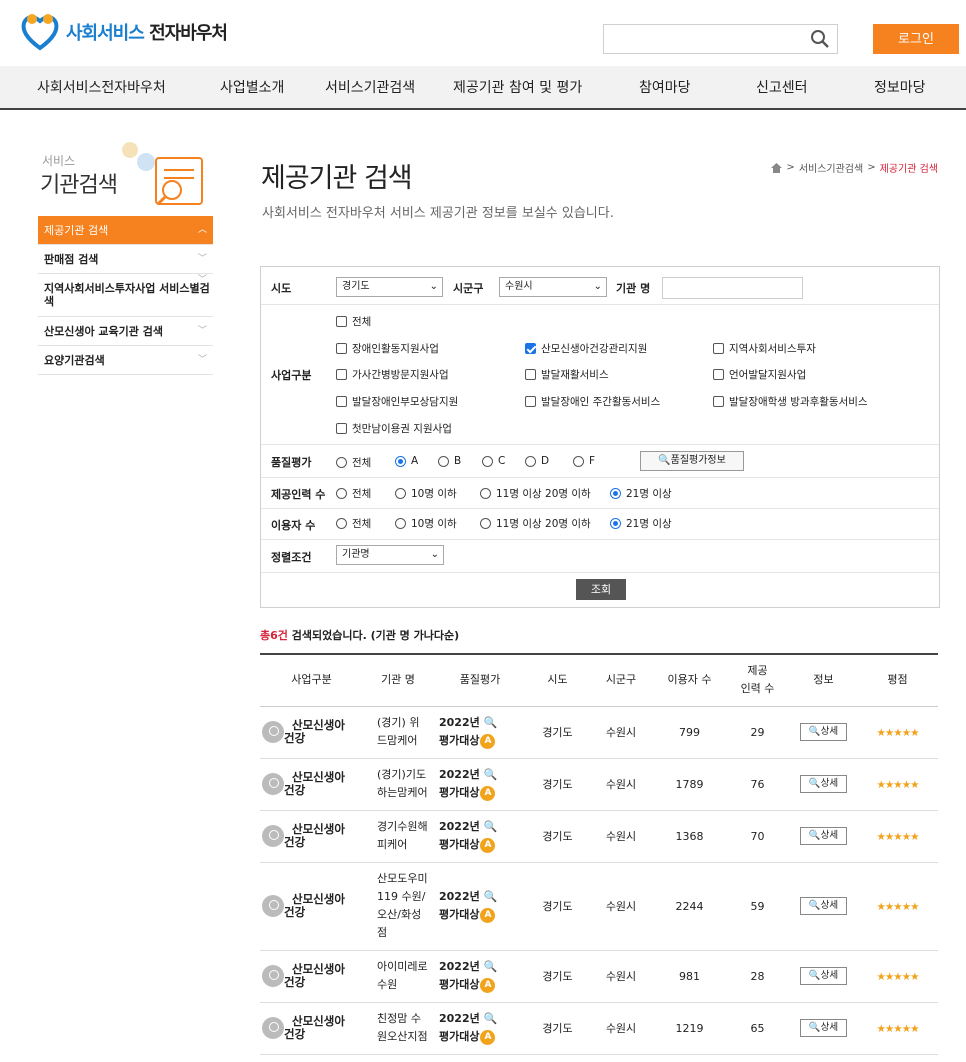 The image size is (966, 1062). I want to click on sort-select: 기관명 ⌄, so click(390, 555).